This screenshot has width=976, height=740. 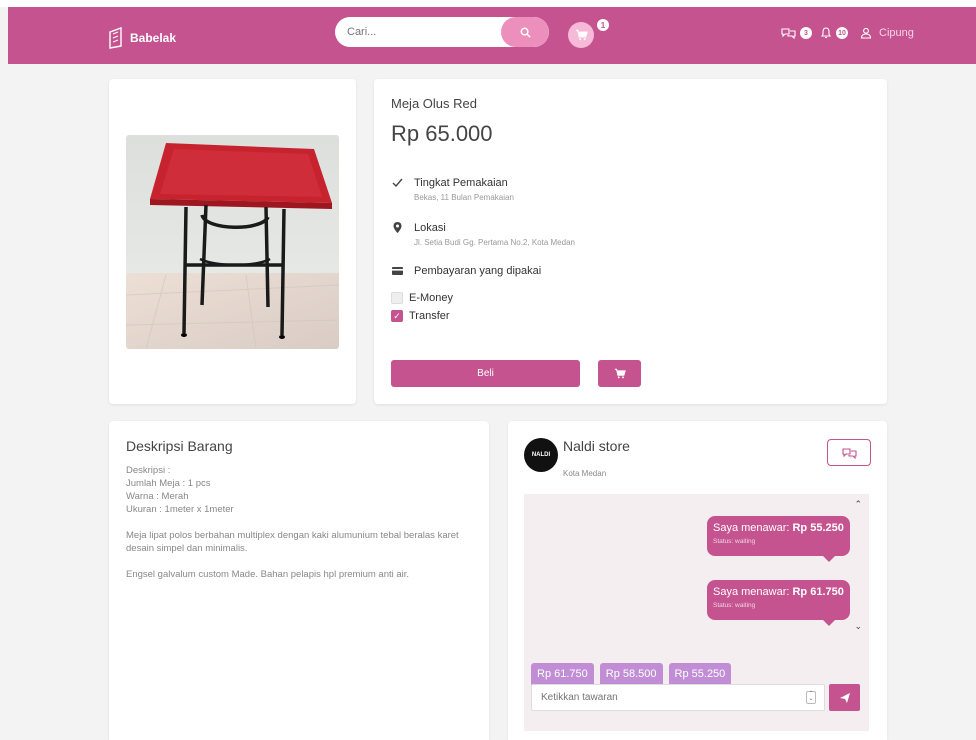 What do you see at coordinates (397, 316) in the screenshot?
I see `transfer-checkbox: ✓` at bounding box center [397, 316].